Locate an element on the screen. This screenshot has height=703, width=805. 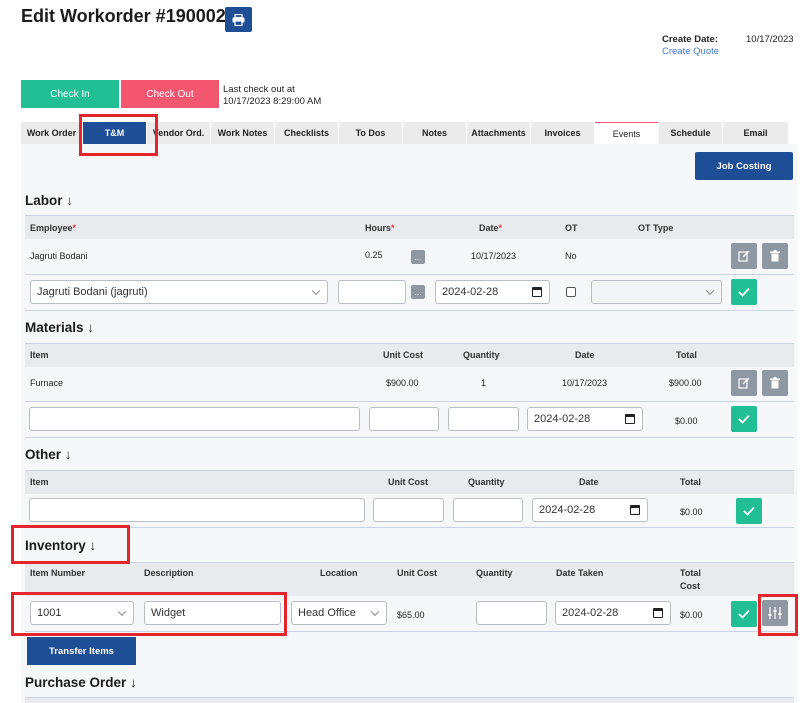
inventory-quantity-input is located at coordinates (511, 613).